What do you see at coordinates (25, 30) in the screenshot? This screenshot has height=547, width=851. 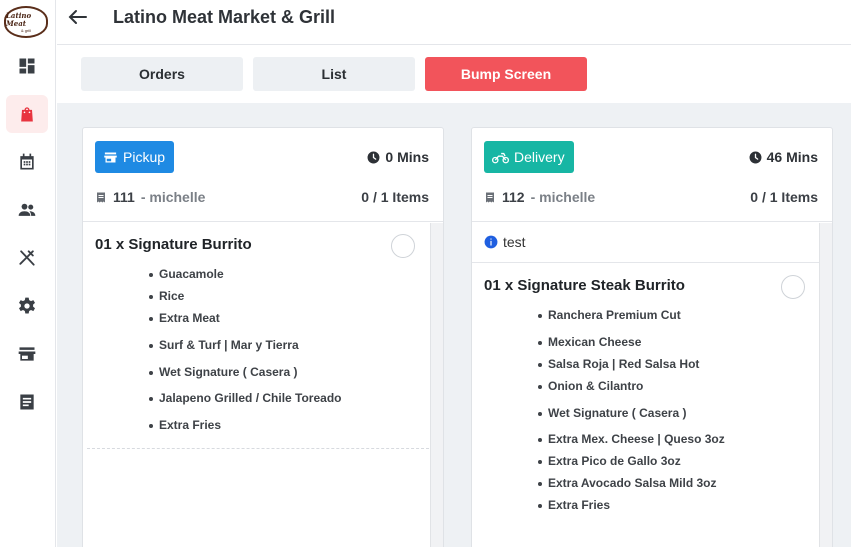 I see `logo-subtext: & grill` at bounding box center [25, 30].